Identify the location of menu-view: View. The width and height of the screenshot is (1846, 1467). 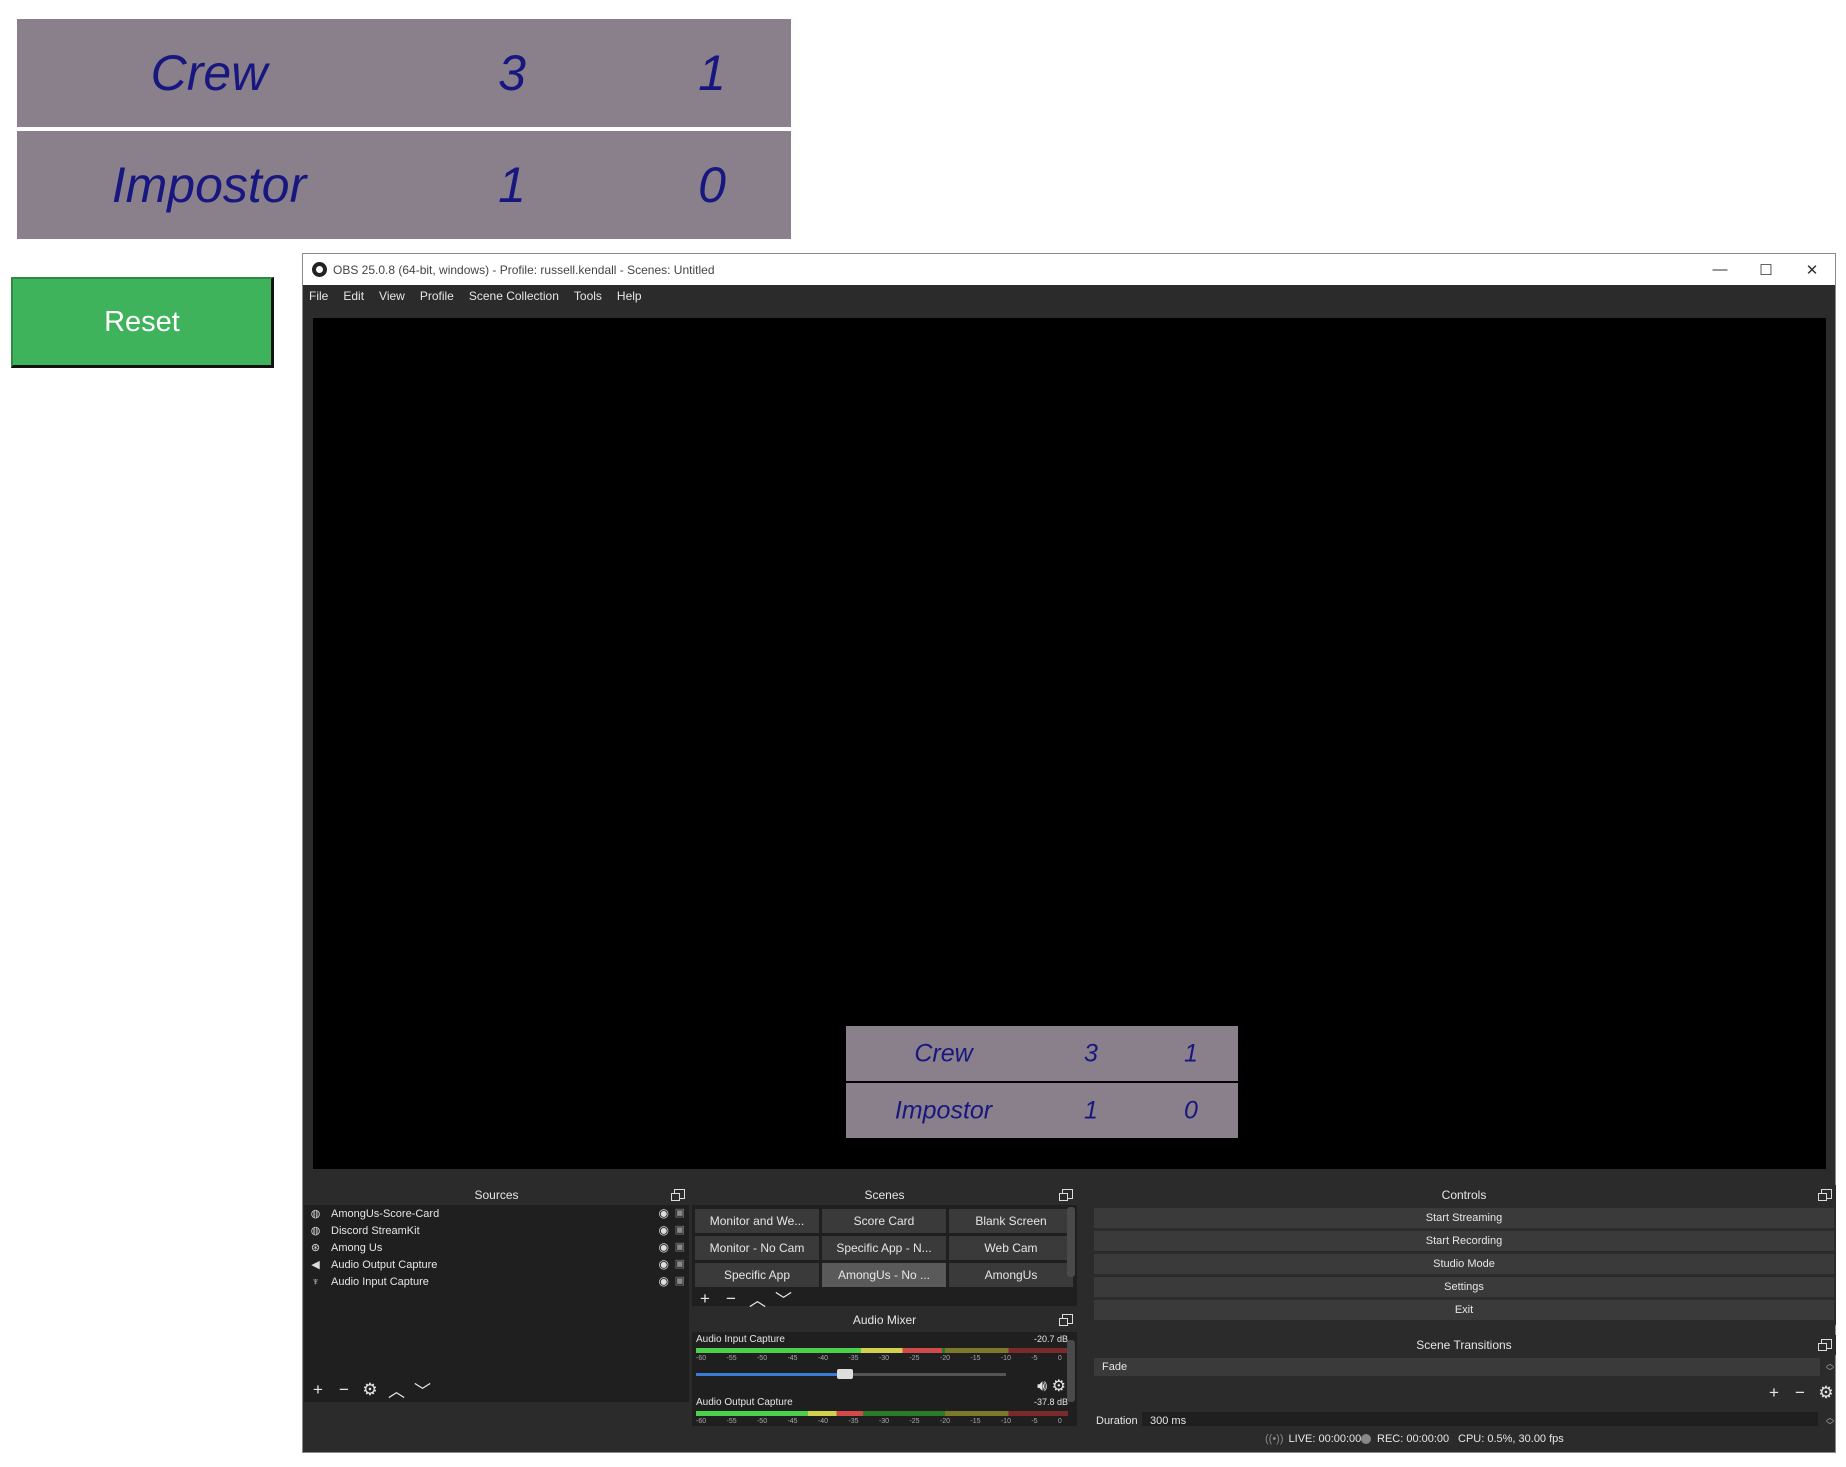
(392, 296).